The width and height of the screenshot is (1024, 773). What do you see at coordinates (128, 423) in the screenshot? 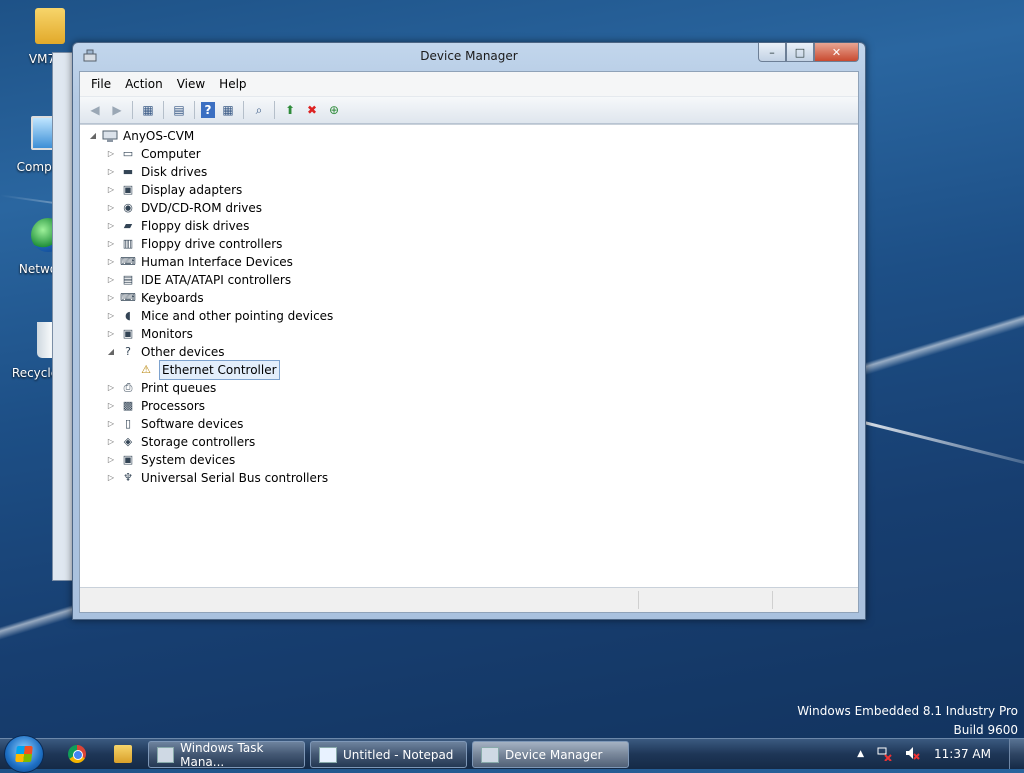
I see `software-device-icon: ▯` at bounding box center [128, 423].